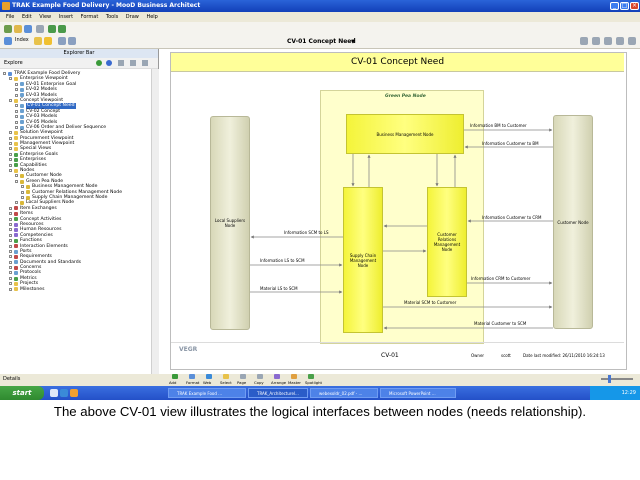  I want to click on label-ls-to-scm: Information LS to SCM, so click(282, 260).